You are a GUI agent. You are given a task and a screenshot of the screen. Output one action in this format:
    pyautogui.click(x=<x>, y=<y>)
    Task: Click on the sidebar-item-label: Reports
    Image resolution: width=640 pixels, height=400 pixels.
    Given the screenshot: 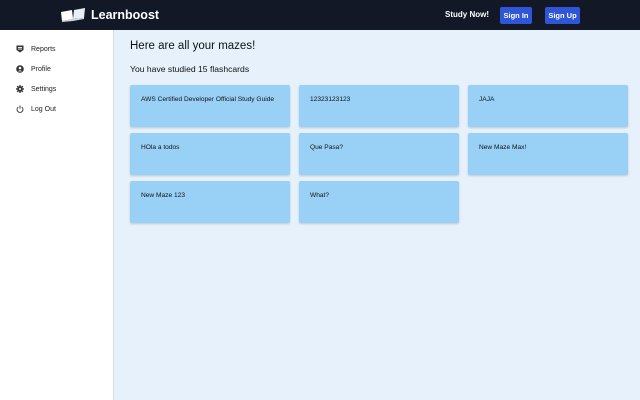 What is the action you would take?
    pyautogui.click(x=43, y=49)
    